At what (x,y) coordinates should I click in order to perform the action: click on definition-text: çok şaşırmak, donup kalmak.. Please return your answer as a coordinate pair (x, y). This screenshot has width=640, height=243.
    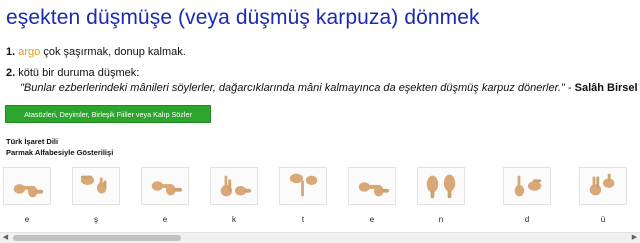
    Looking at the image, I should click on (114, 52).